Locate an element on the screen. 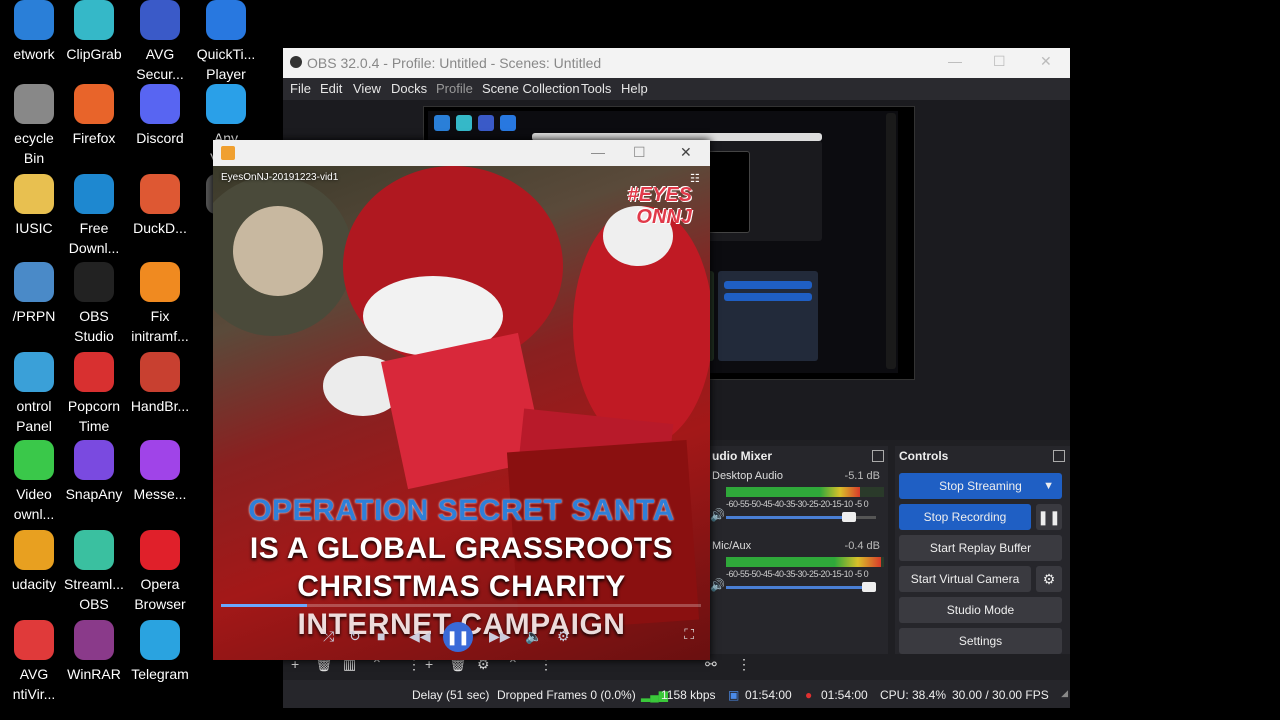  settings-button: Settings is located at coordinates (980, 641).